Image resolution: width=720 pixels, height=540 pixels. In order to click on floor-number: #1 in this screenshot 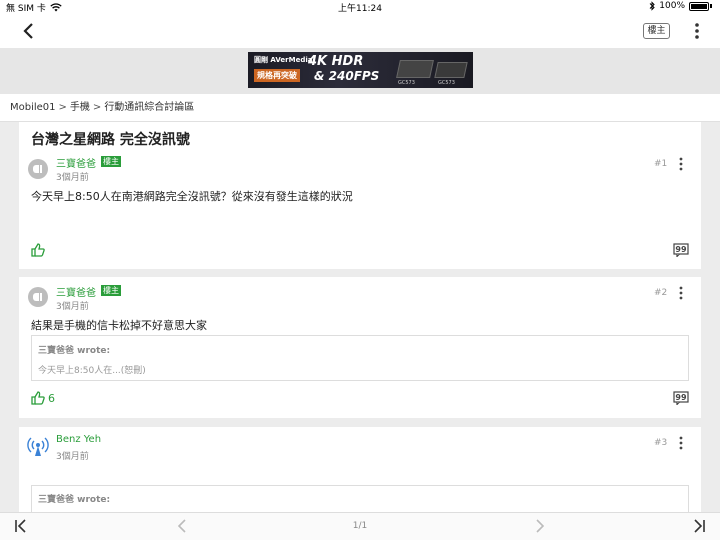, I will do `click(661, 164)`.